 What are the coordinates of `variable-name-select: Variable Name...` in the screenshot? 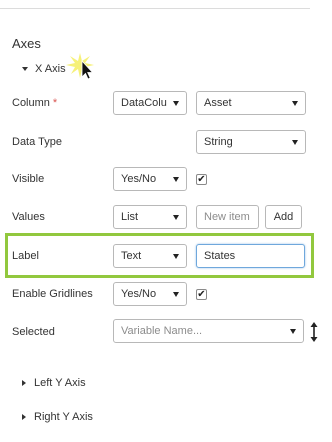 It's located at (208, 331).